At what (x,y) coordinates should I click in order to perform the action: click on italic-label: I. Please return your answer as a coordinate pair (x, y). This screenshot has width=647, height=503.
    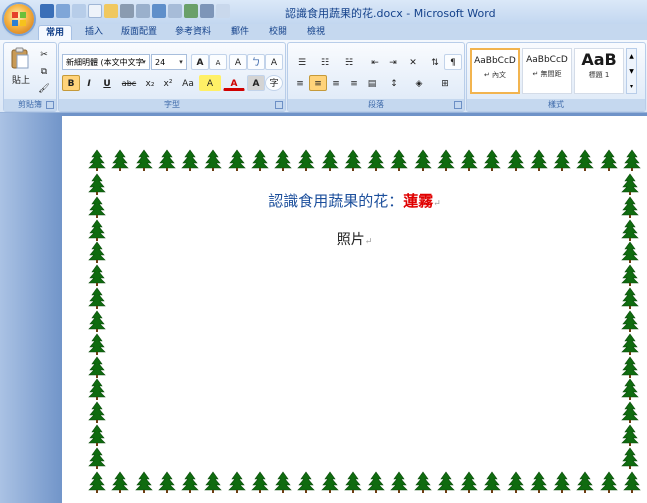
    Looking at the image, I should click on (89, 84).